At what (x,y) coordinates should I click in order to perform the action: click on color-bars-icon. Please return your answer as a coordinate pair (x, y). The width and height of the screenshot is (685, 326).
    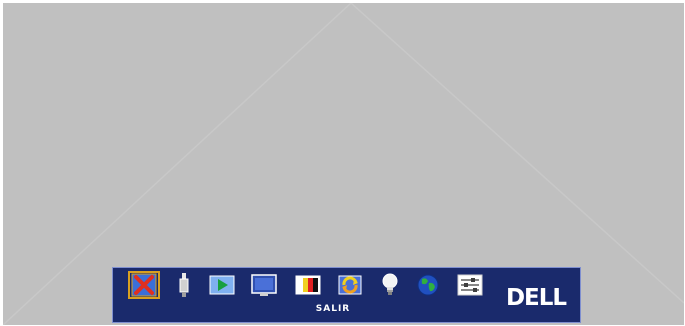
    Looking at the image, I should click on (308, 285).